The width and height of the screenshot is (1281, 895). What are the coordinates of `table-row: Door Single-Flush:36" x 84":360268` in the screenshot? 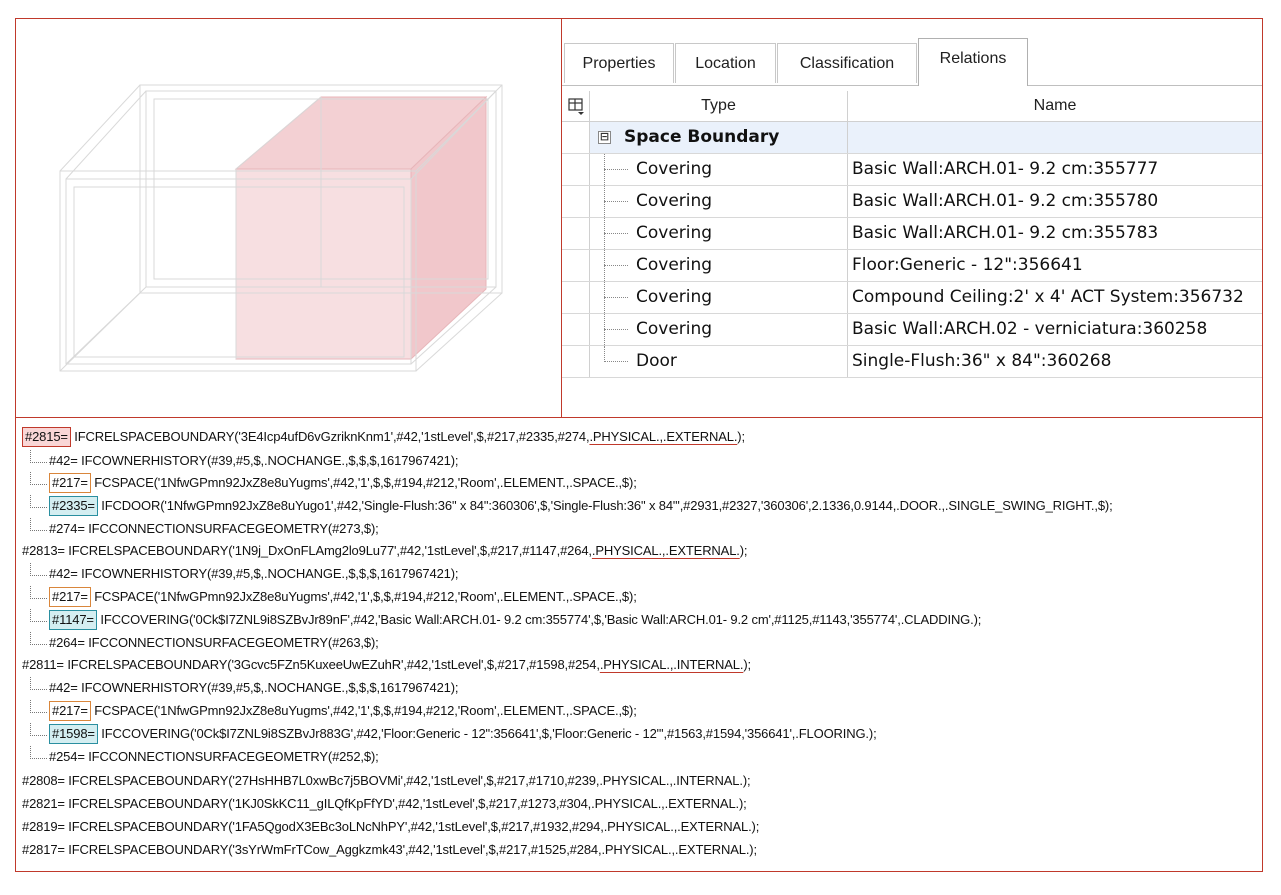 It's located at (912, 362).